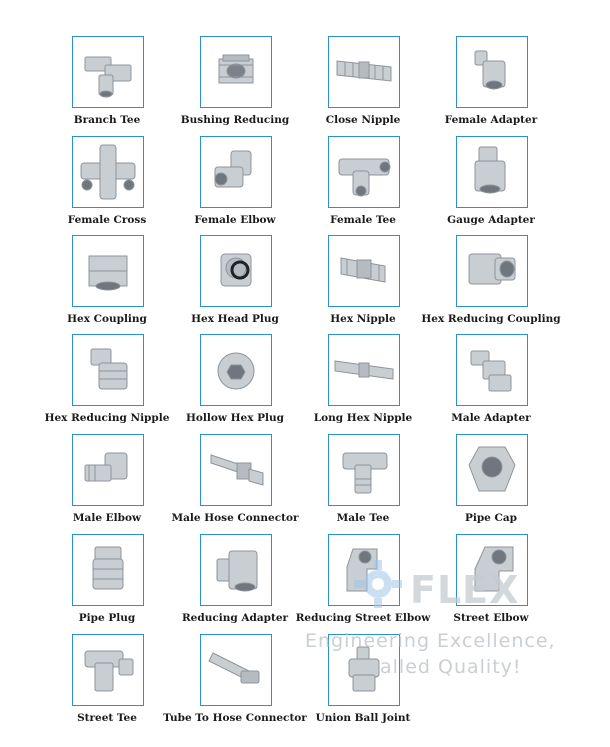 The height and width of the screenshot is (747, 610). Describe the element at coordinates (465, 590) in the screenshot. I see `watermark-logo: FLEX` at that location.